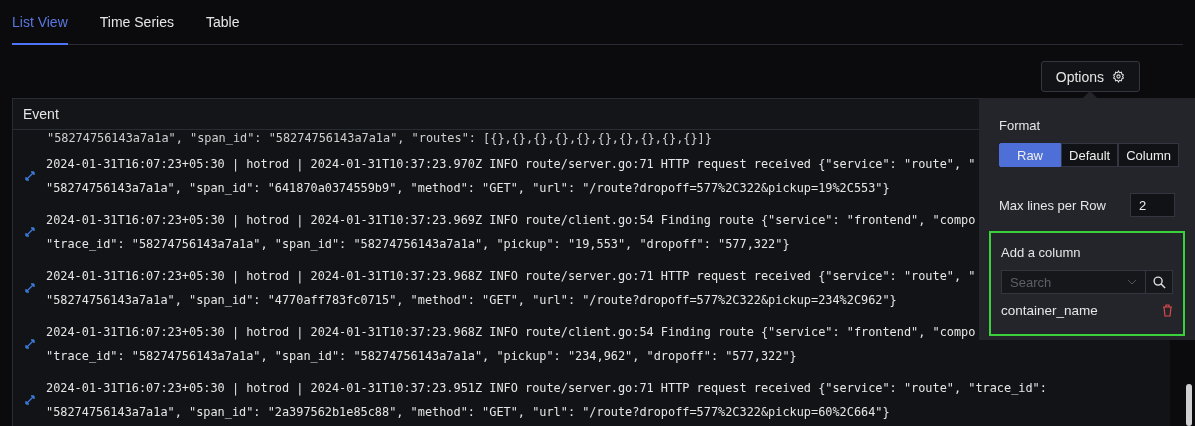 The width and height of the screenshot is (1195, 426). I want to click on log-line: "trace_id": "58274756143a7a1a", "span_id": "58274756143a7a1a", "pickup": "234,962", "dropoff": "577,322"}, so click(422, 356).